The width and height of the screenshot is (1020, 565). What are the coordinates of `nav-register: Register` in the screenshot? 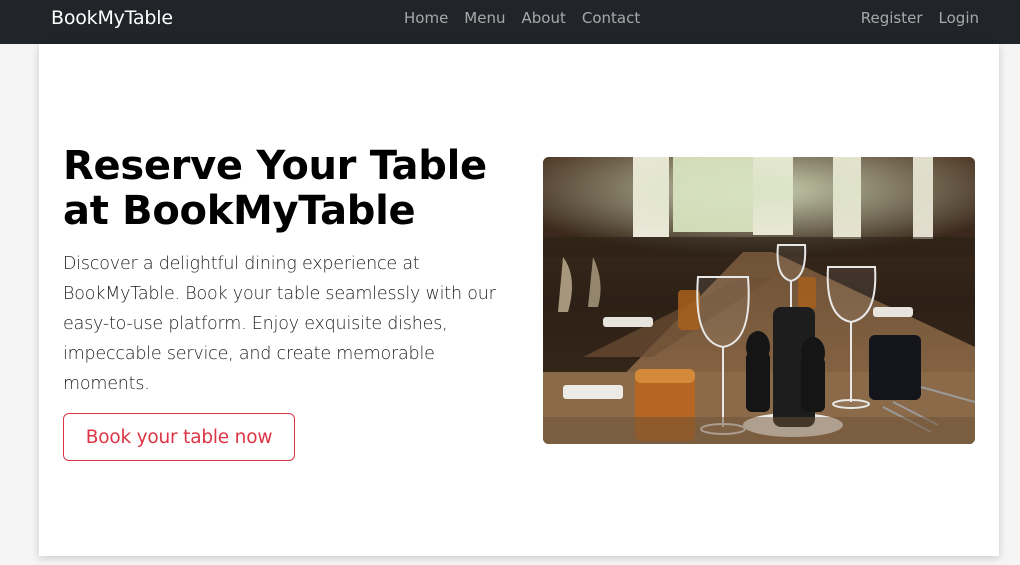 It's located at (892, 18).